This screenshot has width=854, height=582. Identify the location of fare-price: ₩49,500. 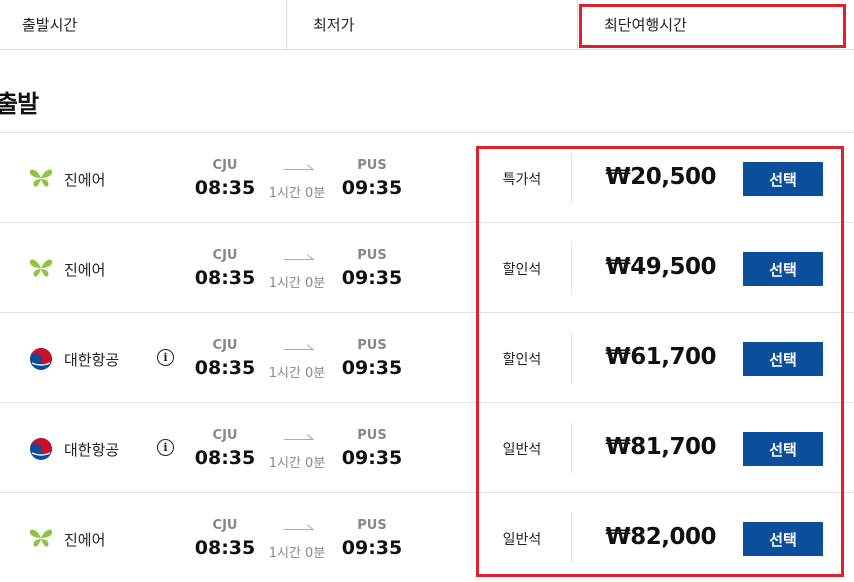
(660, 267).